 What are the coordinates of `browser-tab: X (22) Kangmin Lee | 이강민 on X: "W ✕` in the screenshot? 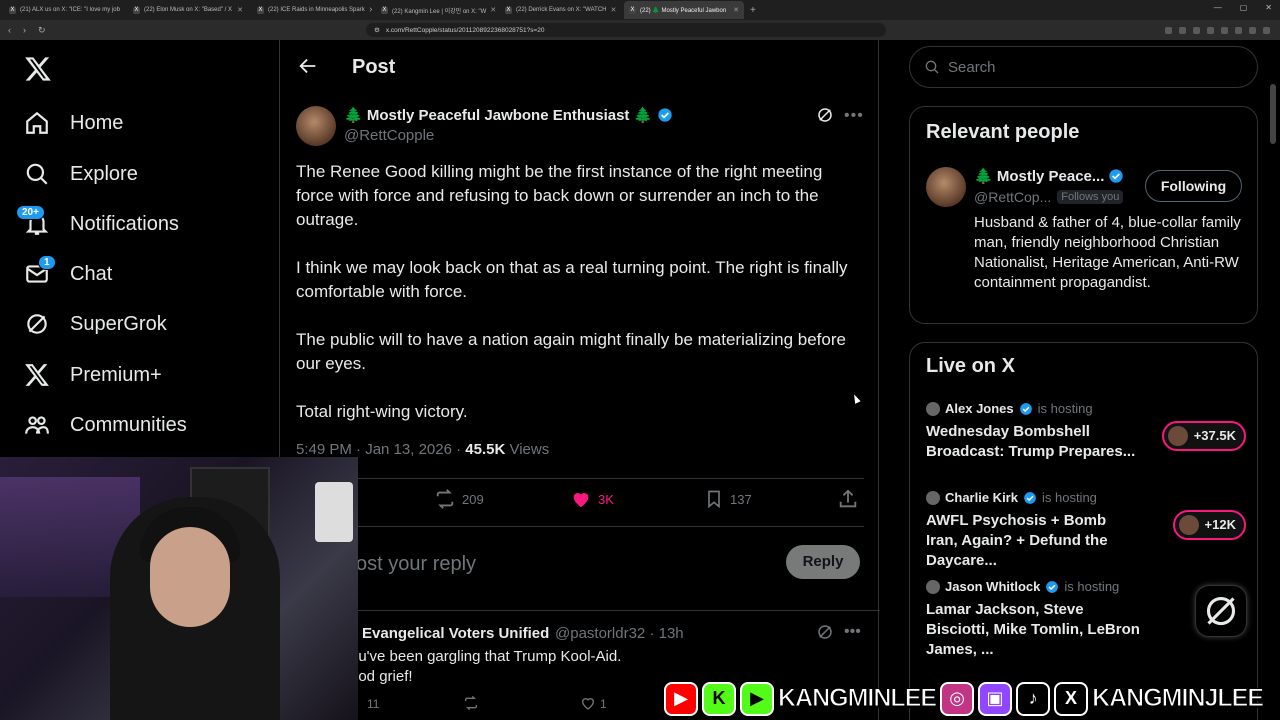 It's located at (436, 10).